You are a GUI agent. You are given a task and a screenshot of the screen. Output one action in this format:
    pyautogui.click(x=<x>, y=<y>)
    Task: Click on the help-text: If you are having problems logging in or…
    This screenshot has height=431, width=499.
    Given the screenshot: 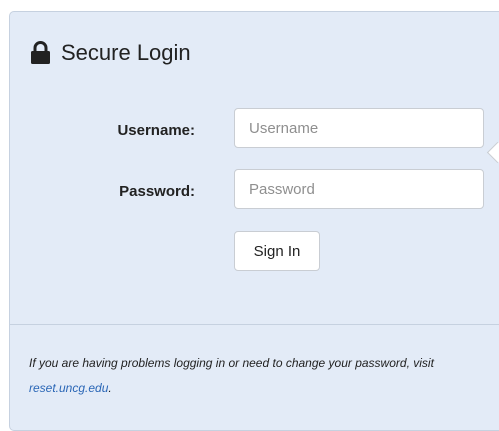 What is the action you would take?
    pyautogui.click(x=231, y=363)
    